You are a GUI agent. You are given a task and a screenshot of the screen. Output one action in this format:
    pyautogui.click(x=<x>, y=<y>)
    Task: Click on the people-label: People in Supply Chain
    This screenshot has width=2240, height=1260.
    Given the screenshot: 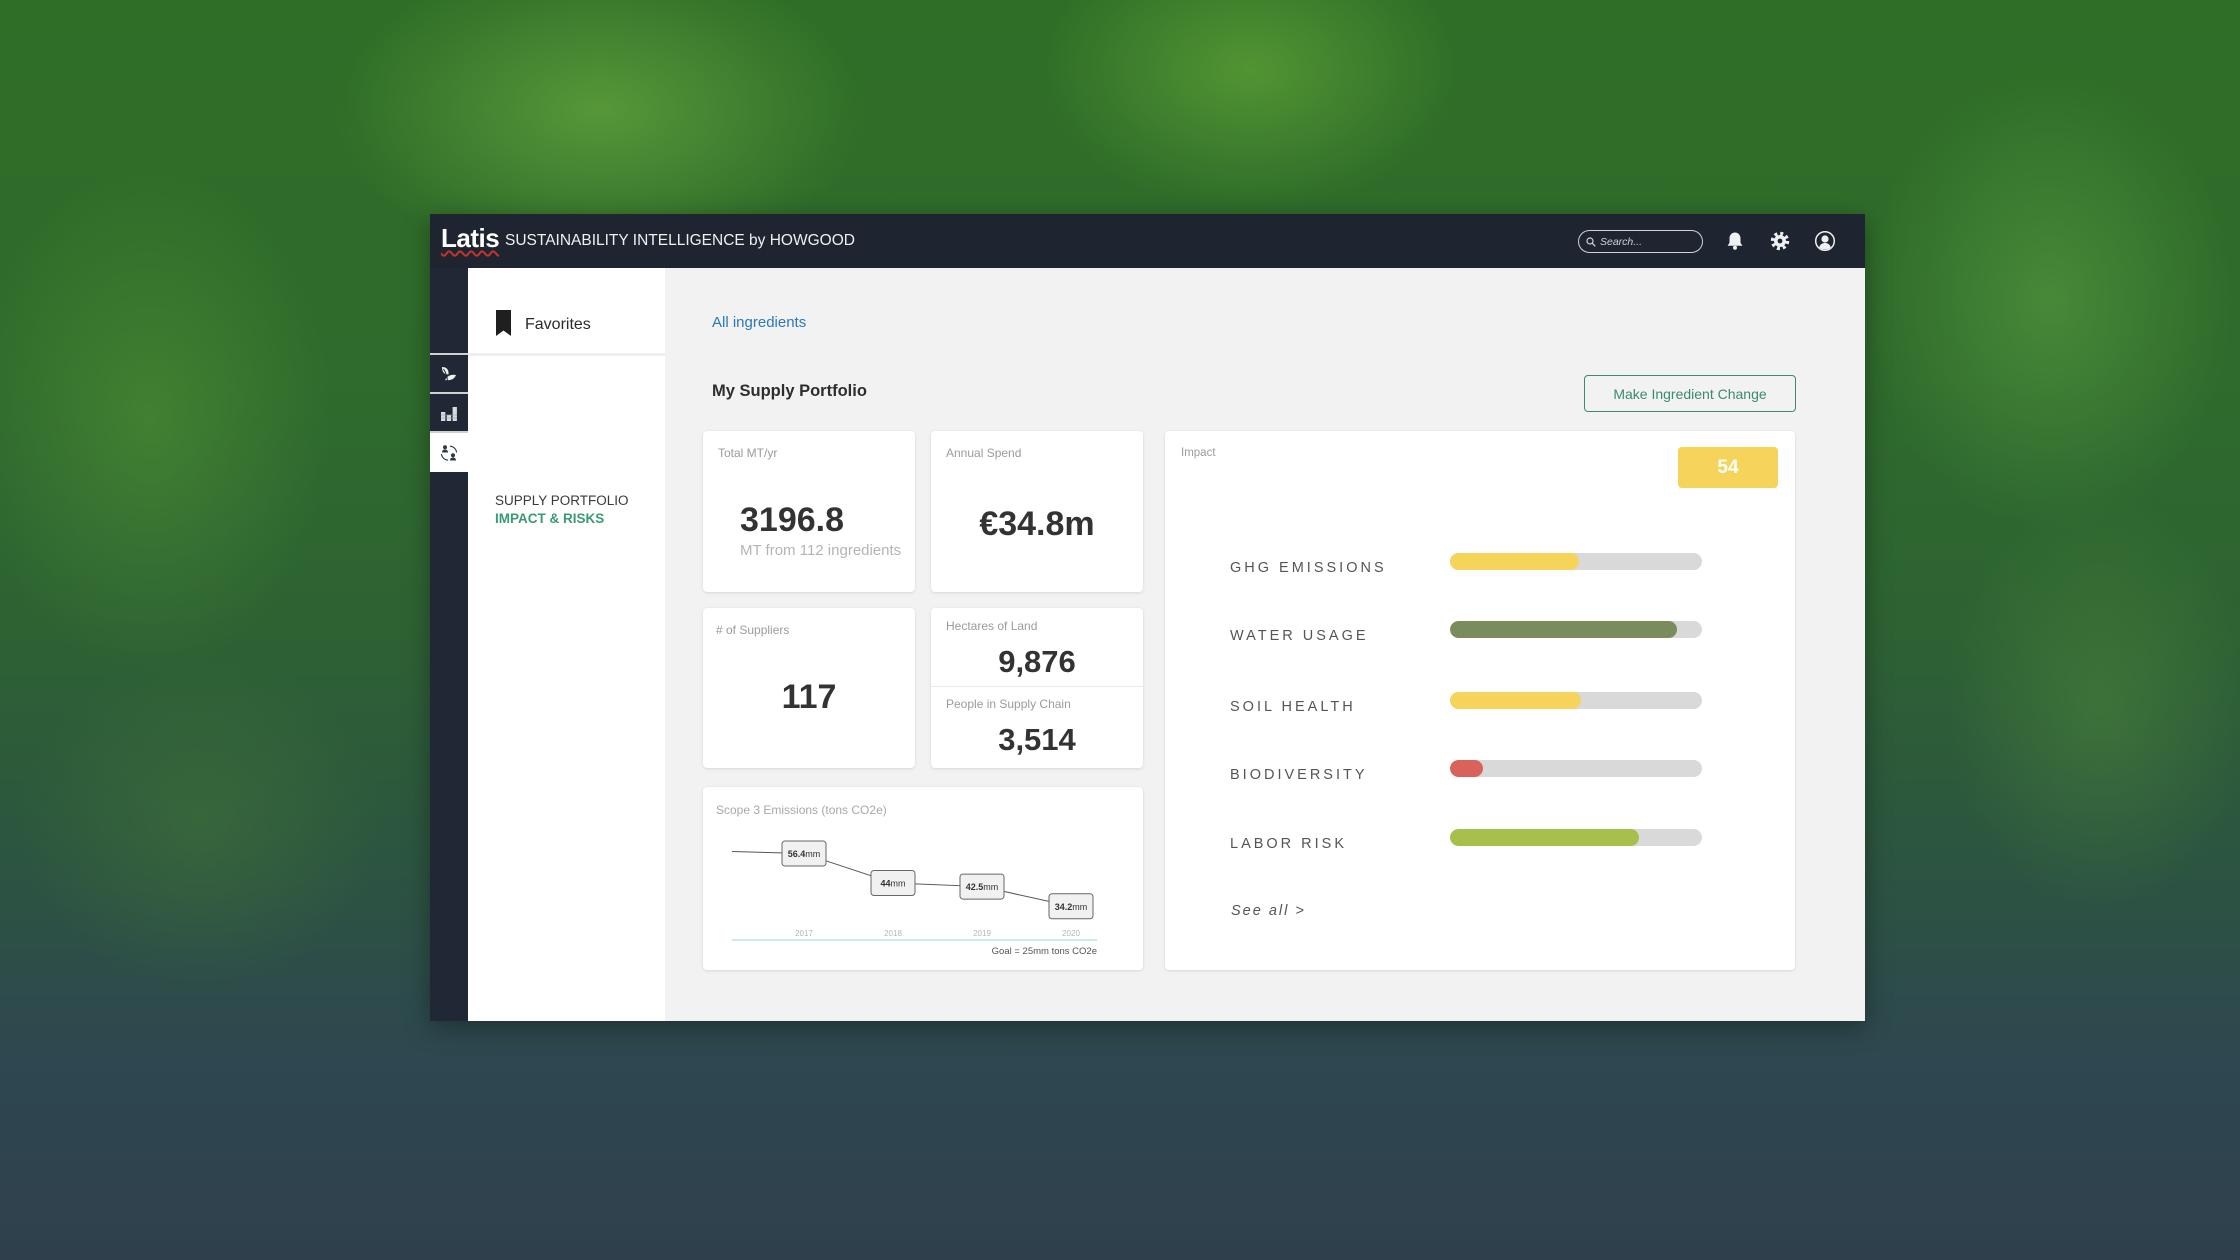 What is the action you would take?
    pyautogui.click(x=1008, y=704)
    